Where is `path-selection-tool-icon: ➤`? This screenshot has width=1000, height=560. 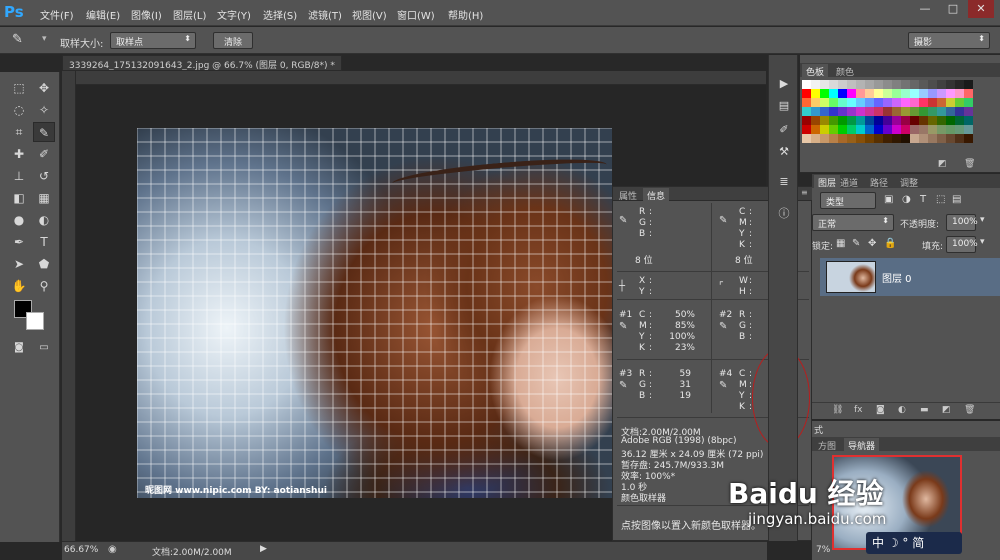 path-selection-tool-icon: ➤ is located at coordinates (19, 264).